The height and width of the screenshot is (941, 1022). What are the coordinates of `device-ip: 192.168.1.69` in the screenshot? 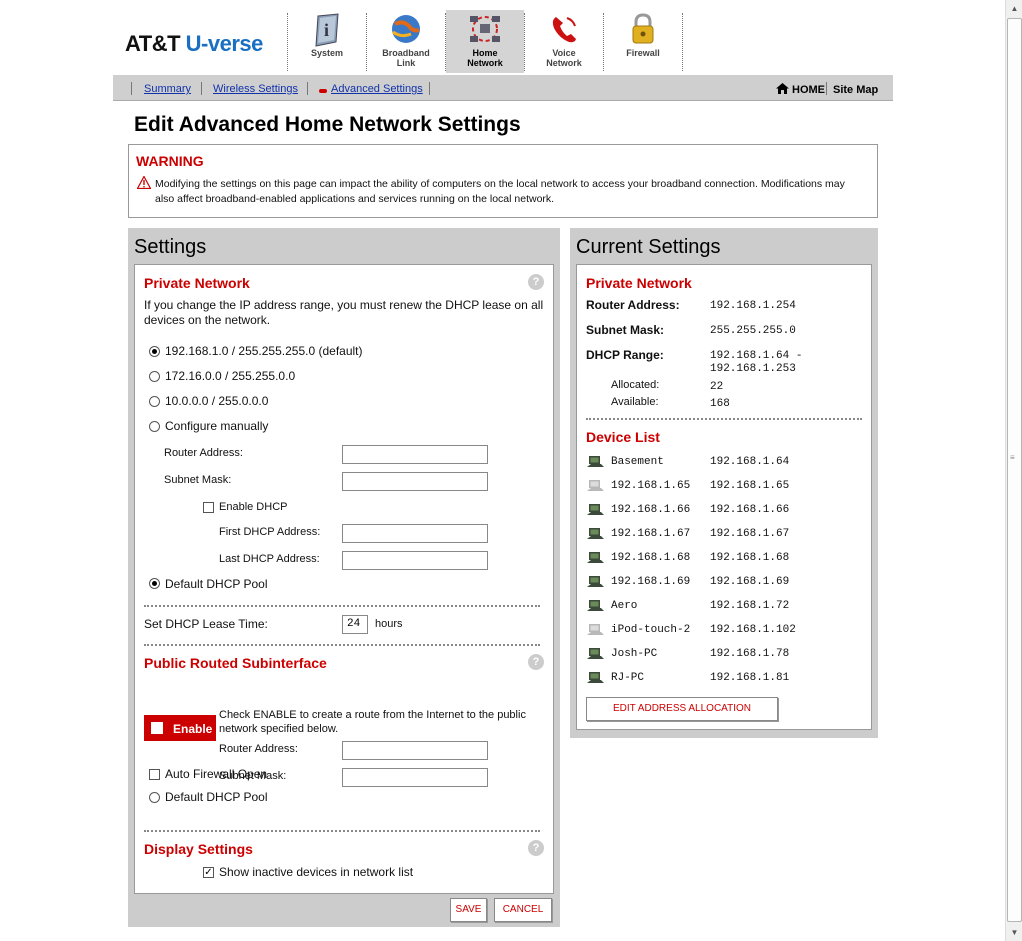 It's located at (750, 582).